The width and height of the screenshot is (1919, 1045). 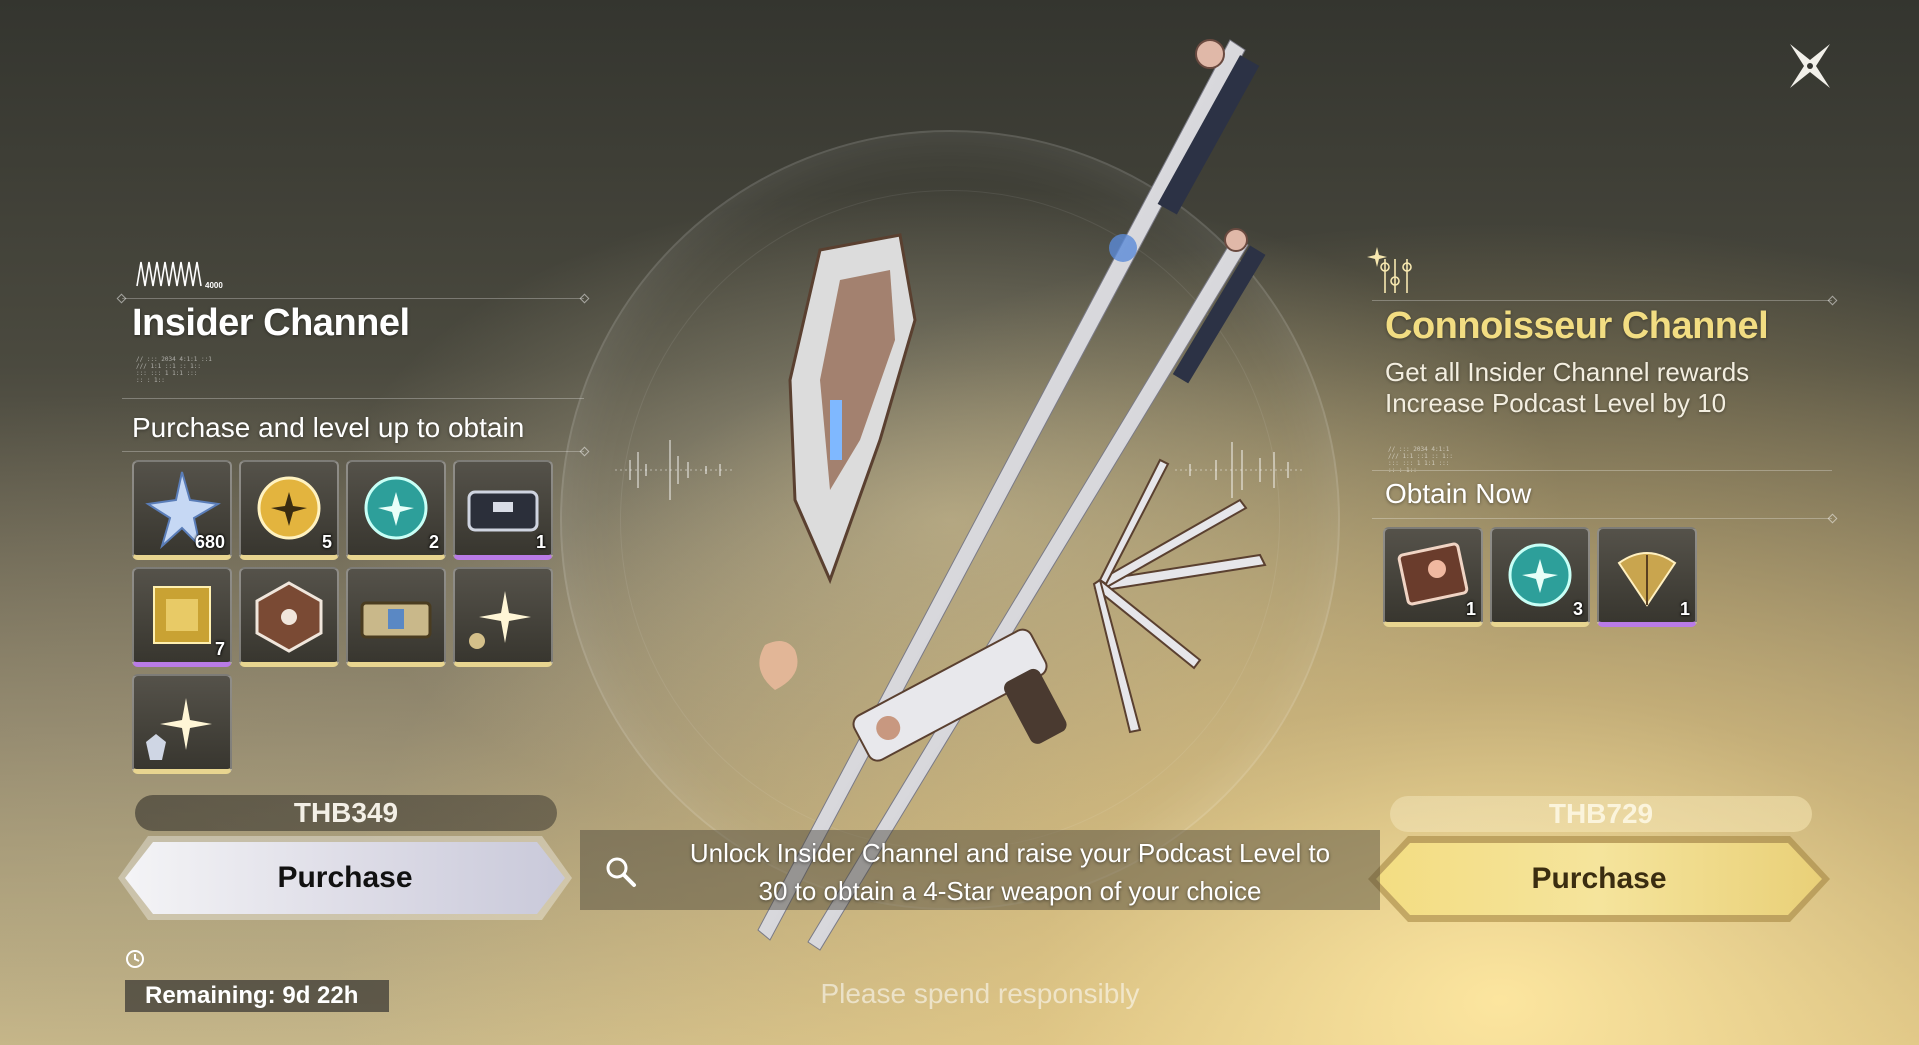 I want to click on connoisseur-channel-title: Connoisseur Channel, so click(x=1577, y=326).